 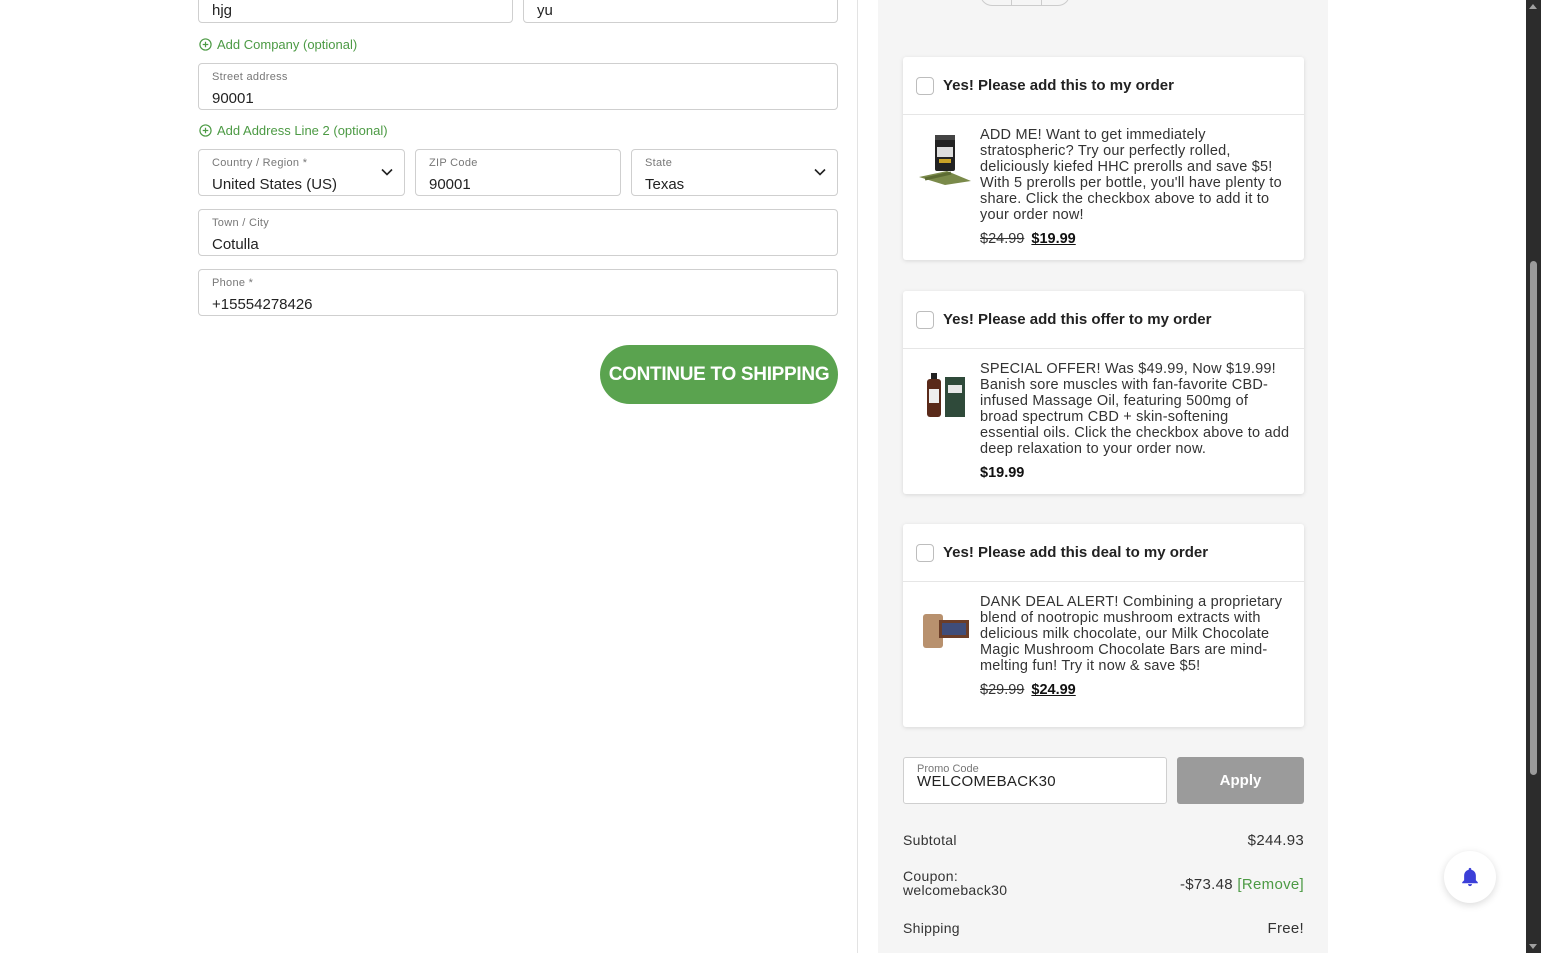 I want to click on scroll-down-arrow, so click(x=1533, y=946).